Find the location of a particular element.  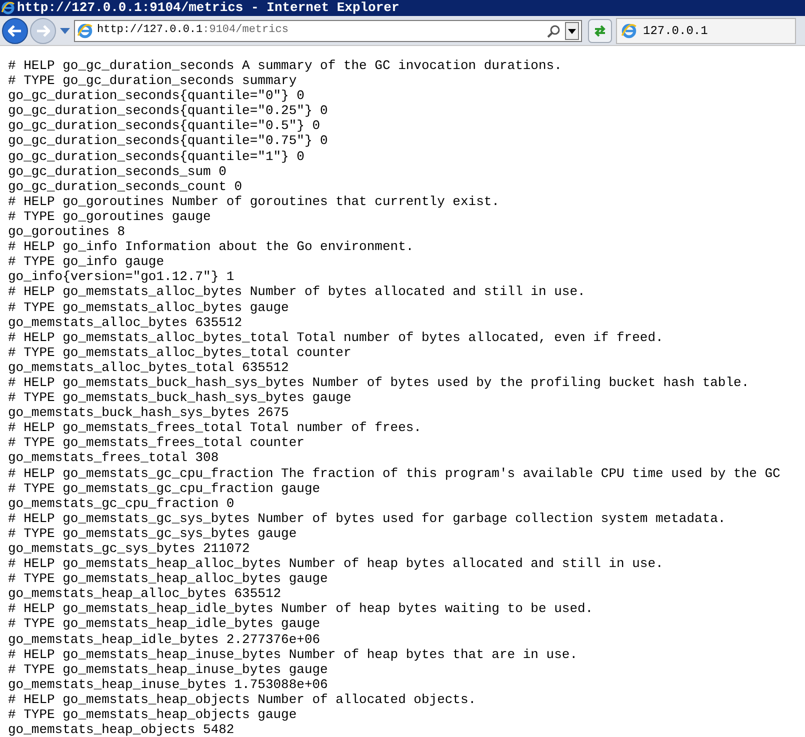

back-button is located at coordinates (15, 31).